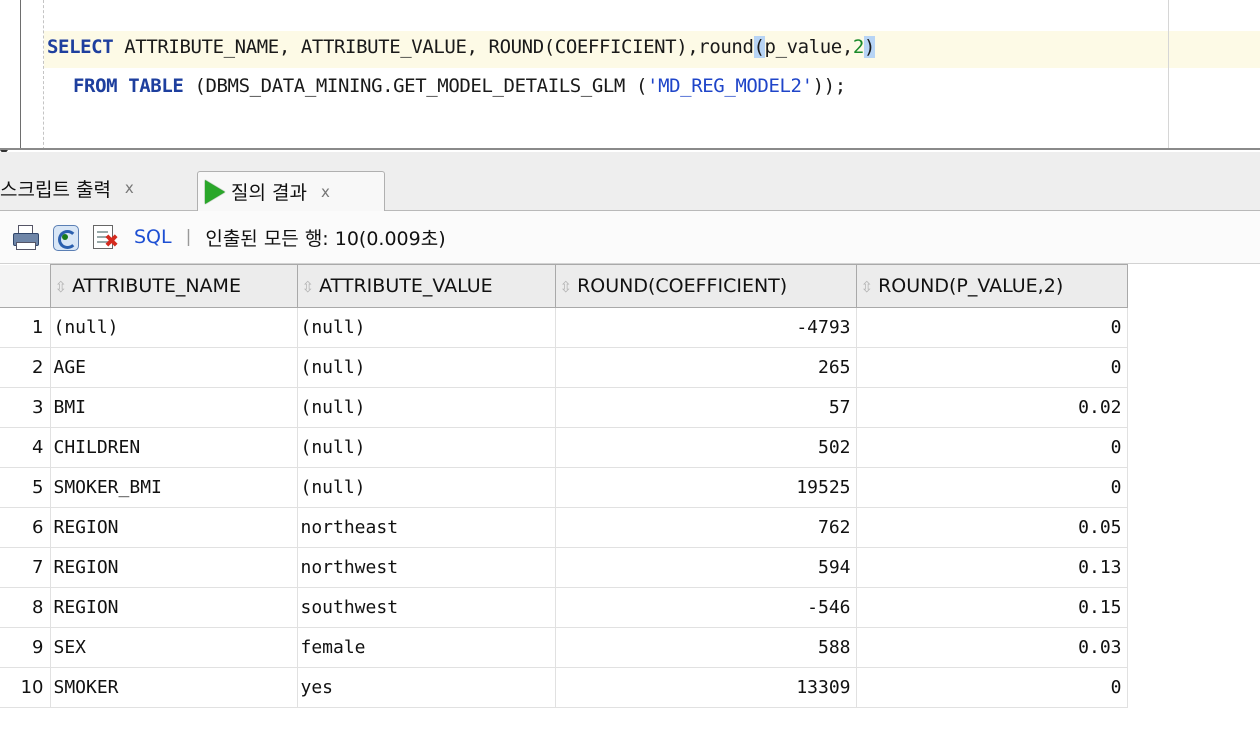 The width and height of the screenshot is (1260, 746). I want to click on matched-open-paren: (, so click(759, 47).